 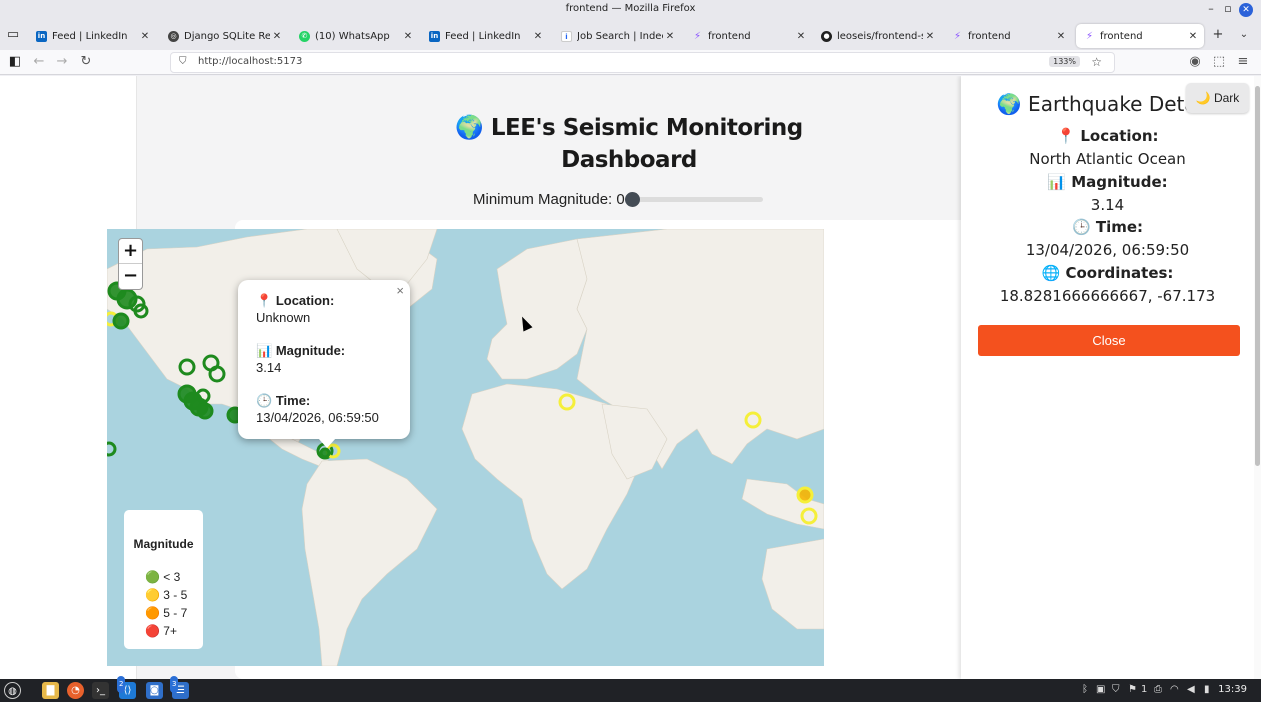 What do you see at coordinates (1107, 136) in the screenshot?
I see `location-heading: 📍 Location:` at bounding box center [1107, 136].